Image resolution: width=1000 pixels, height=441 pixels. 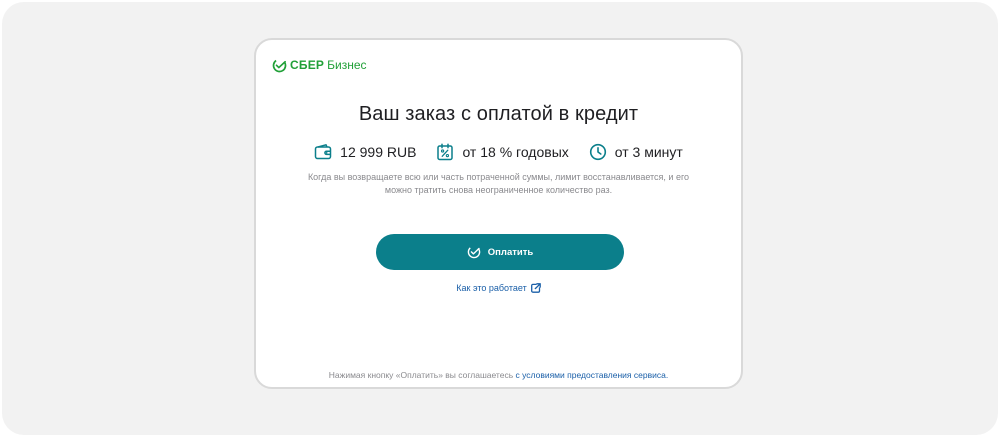 I want to click on page-title: Ваш заказ с оплатой в кредит, so click(x=498, y=114).